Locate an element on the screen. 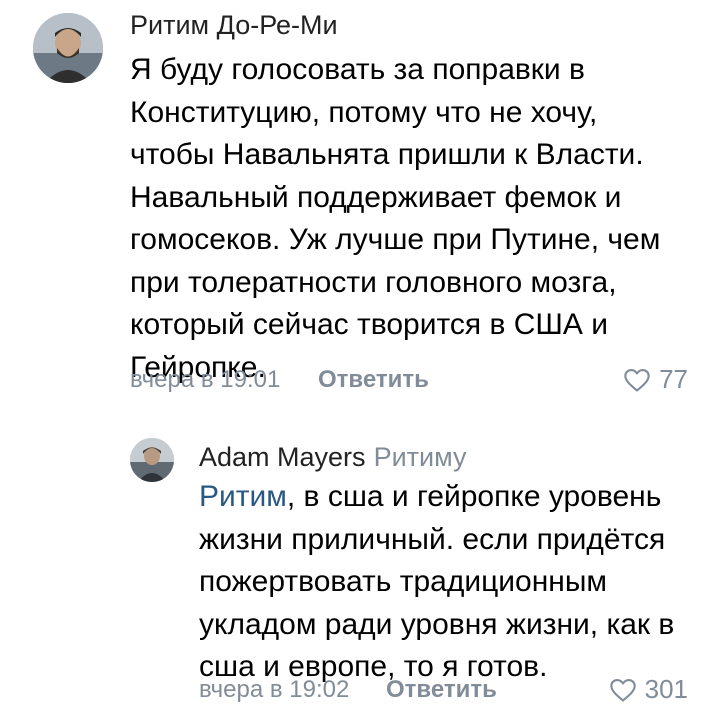  reply-author-name: Adam Mayers Ритиму is located at coordinates (332, 457).